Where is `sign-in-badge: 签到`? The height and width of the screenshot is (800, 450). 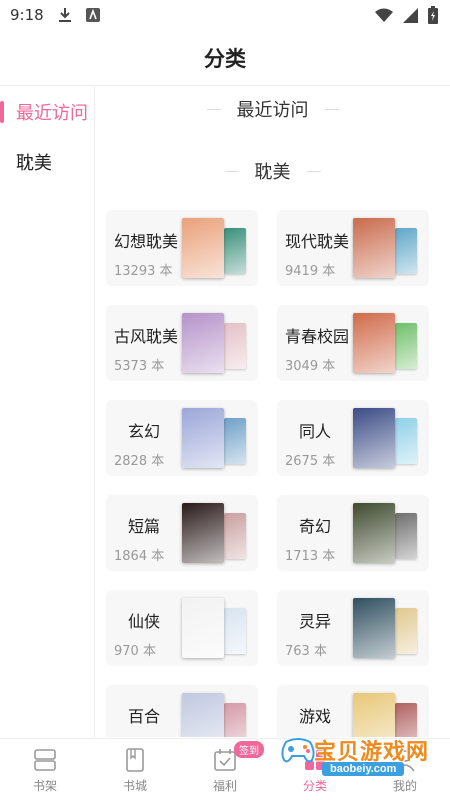
sign-in-badge: 签到 is located at coordinates (249, 749).